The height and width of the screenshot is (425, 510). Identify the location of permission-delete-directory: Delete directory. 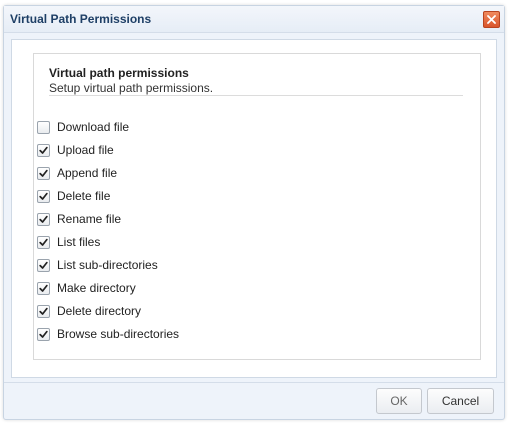
(157, 312).